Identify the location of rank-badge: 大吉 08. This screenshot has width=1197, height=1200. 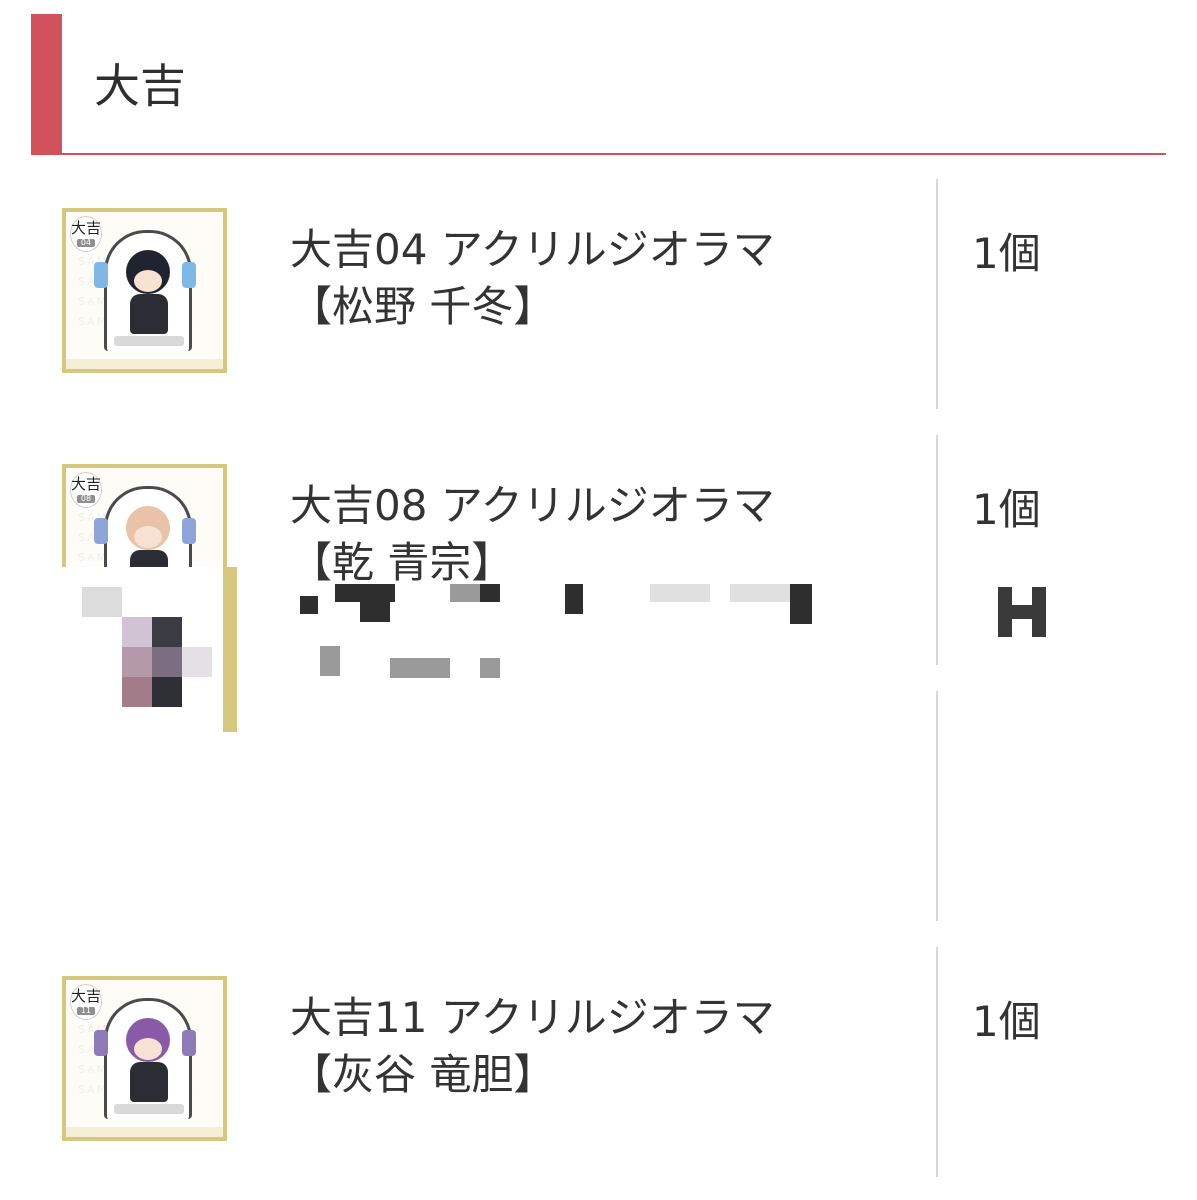
(86, 490).